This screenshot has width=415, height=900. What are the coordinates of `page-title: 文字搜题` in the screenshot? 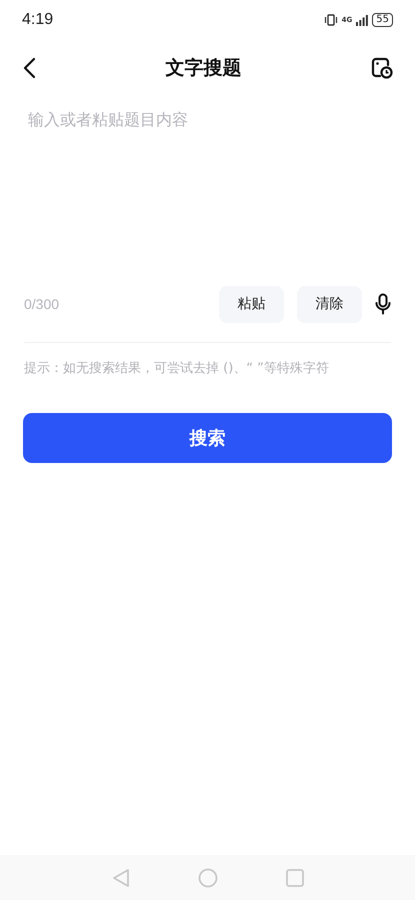 It's located at (204, 68).